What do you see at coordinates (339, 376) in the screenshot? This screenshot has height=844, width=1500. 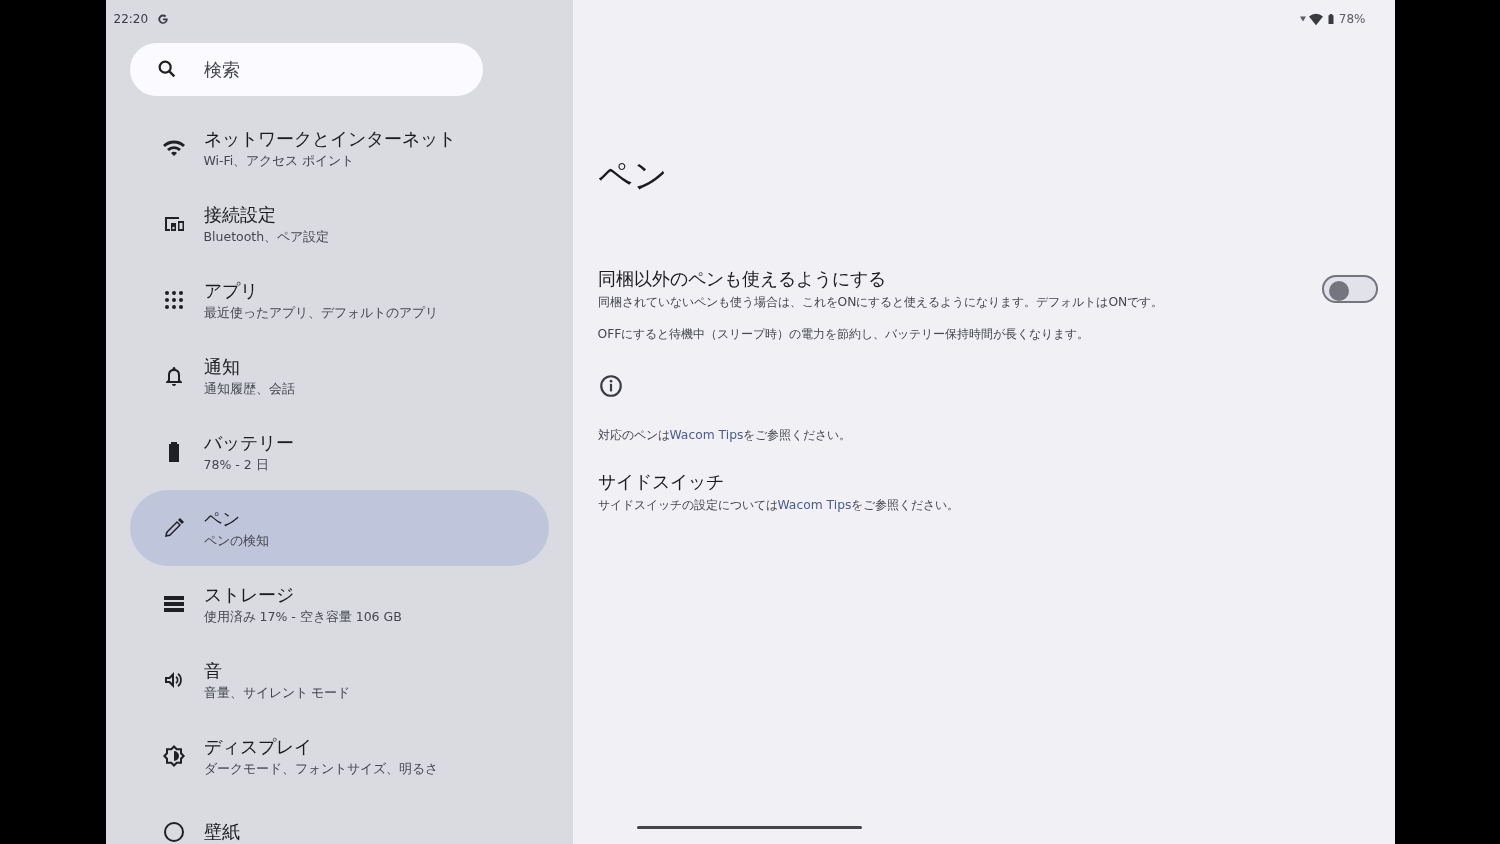 I see `settings-item: 通知 通知履歴、会話` at bounding box center [339, 376].